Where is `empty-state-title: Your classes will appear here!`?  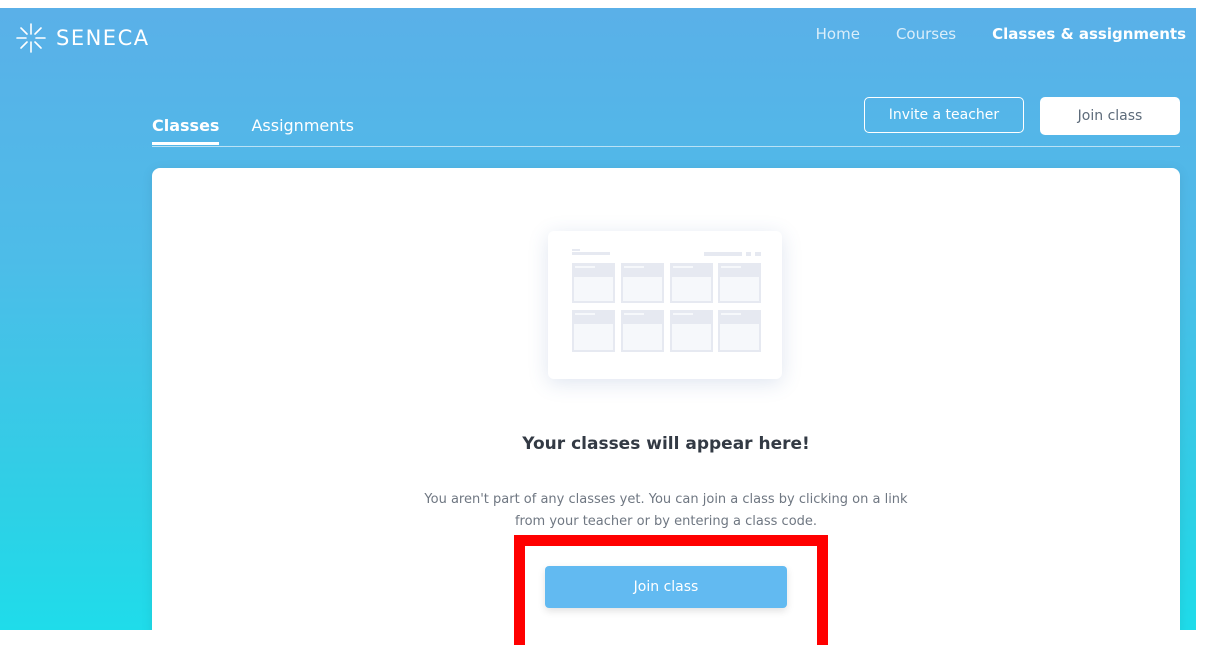
empty-state-title: Your classes will appear here! is located at coordinates (666, 444).